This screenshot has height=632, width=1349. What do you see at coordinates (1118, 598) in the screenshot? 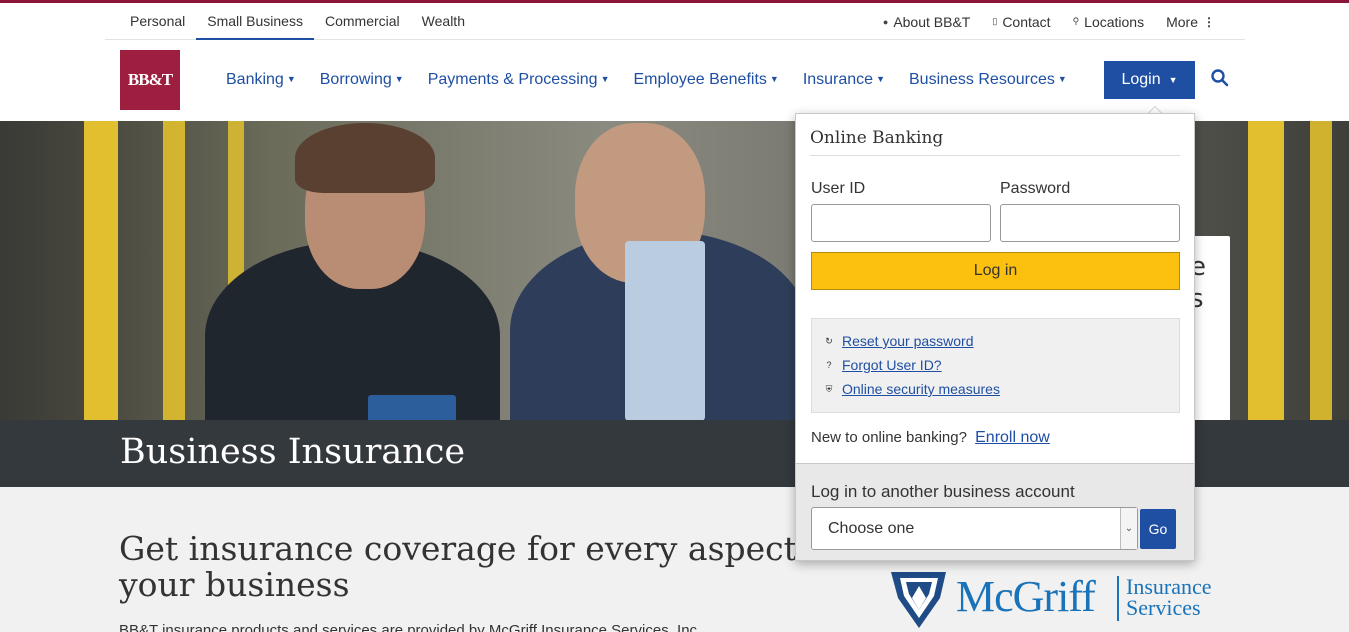
I see `mcgriff-divider` at bounding box center [1118, 598].